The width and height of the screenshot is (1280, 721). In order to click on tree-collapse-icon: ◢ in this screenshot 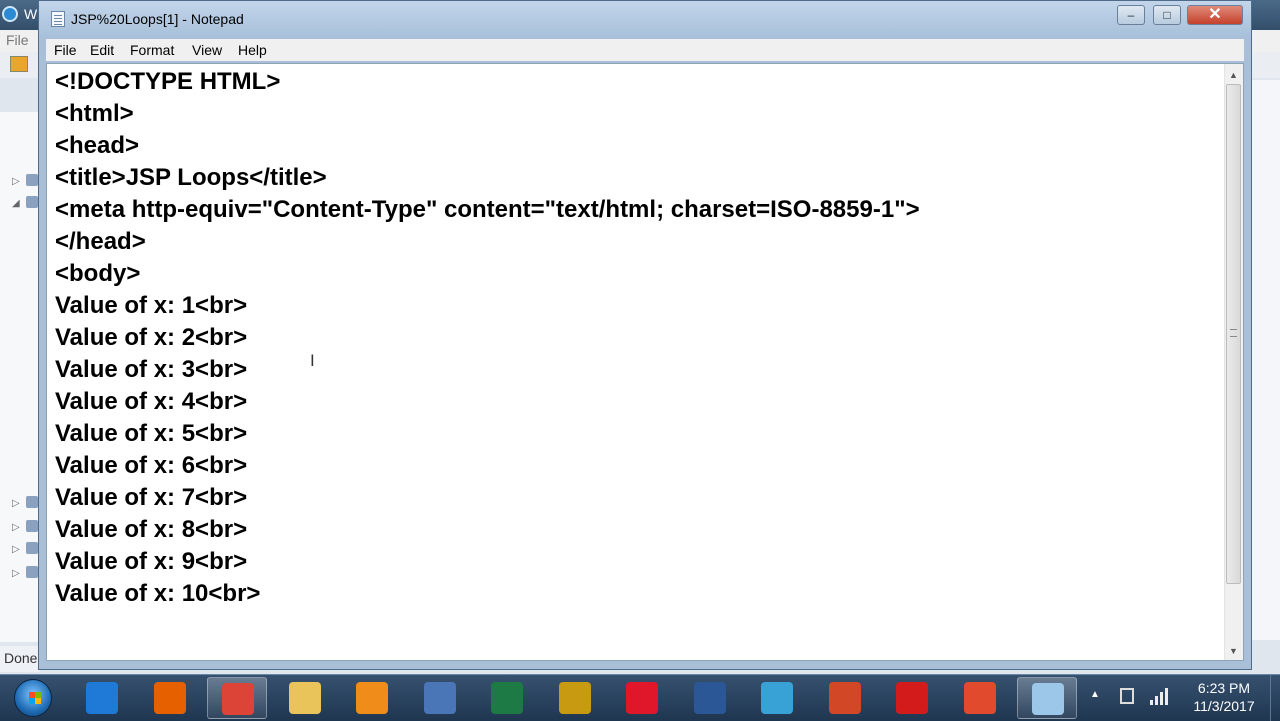, I will do `click(16, 203)`.